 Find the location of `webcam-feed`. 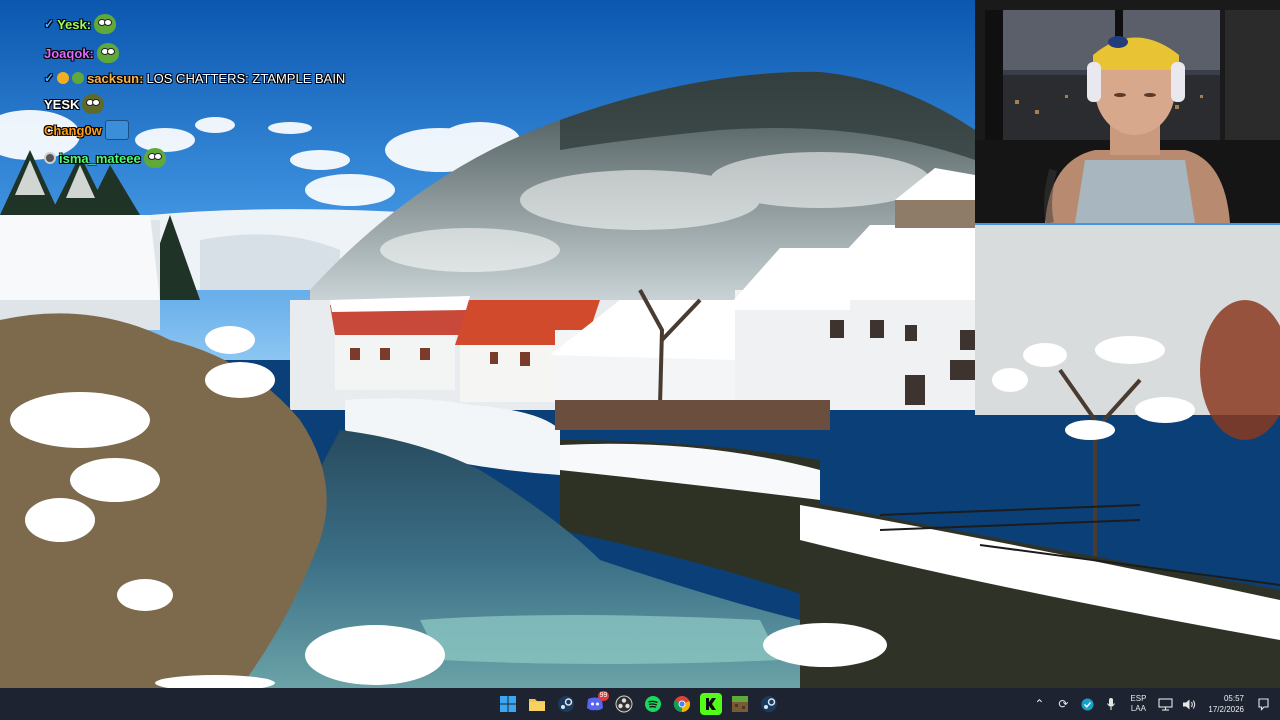

webcam-feed is located at coordinates (1127, 111).